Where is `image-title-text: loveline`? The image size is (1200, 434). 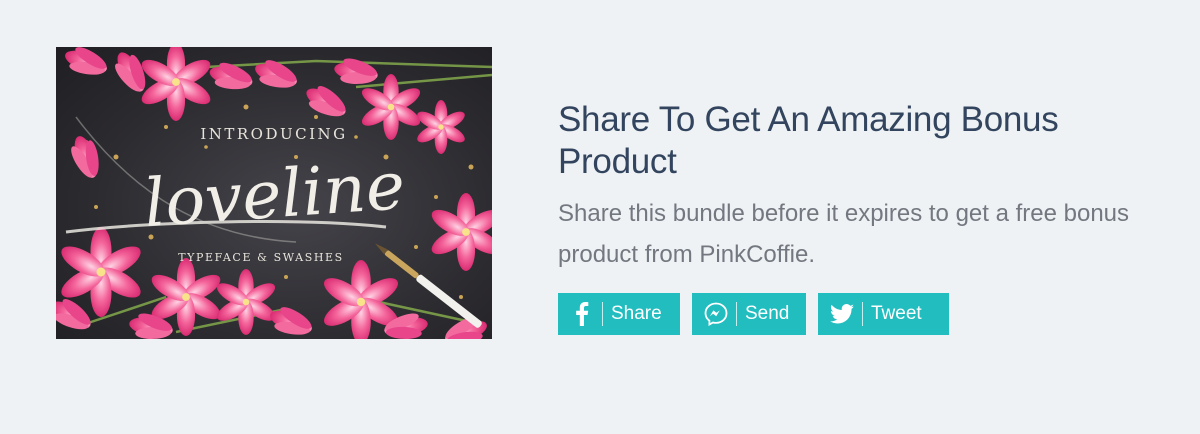 image-title-text: loveline is located at coordinates (275, 194).